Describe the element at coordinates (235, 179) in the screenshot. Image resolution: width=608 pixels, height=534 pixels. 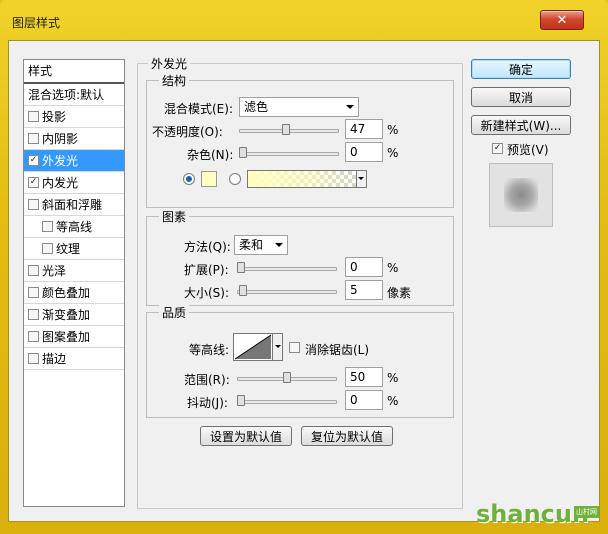
I see `gradient-radio` at that location.